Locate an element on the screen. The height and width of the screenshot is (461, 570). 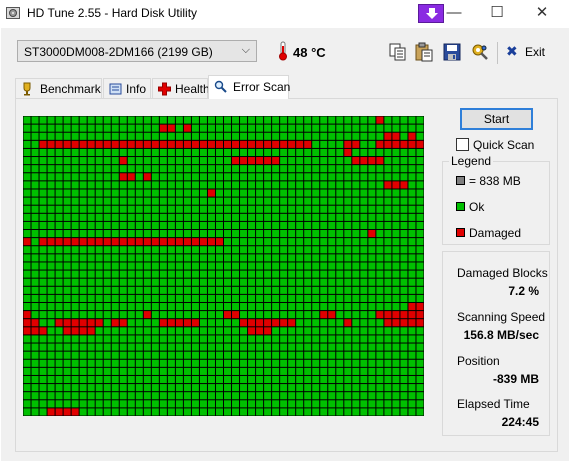
tab-error-scan: Error Scan is located at coordinates (249, 87).